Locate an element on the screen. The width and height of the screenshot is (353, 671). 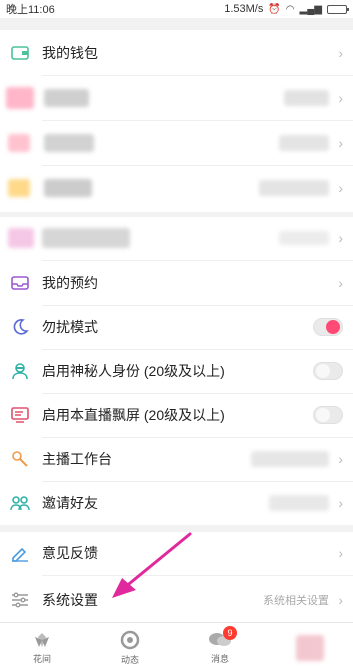
mystery-label: 启用神秘人身份 (20级及以上) is located at coordinates (133, 371).